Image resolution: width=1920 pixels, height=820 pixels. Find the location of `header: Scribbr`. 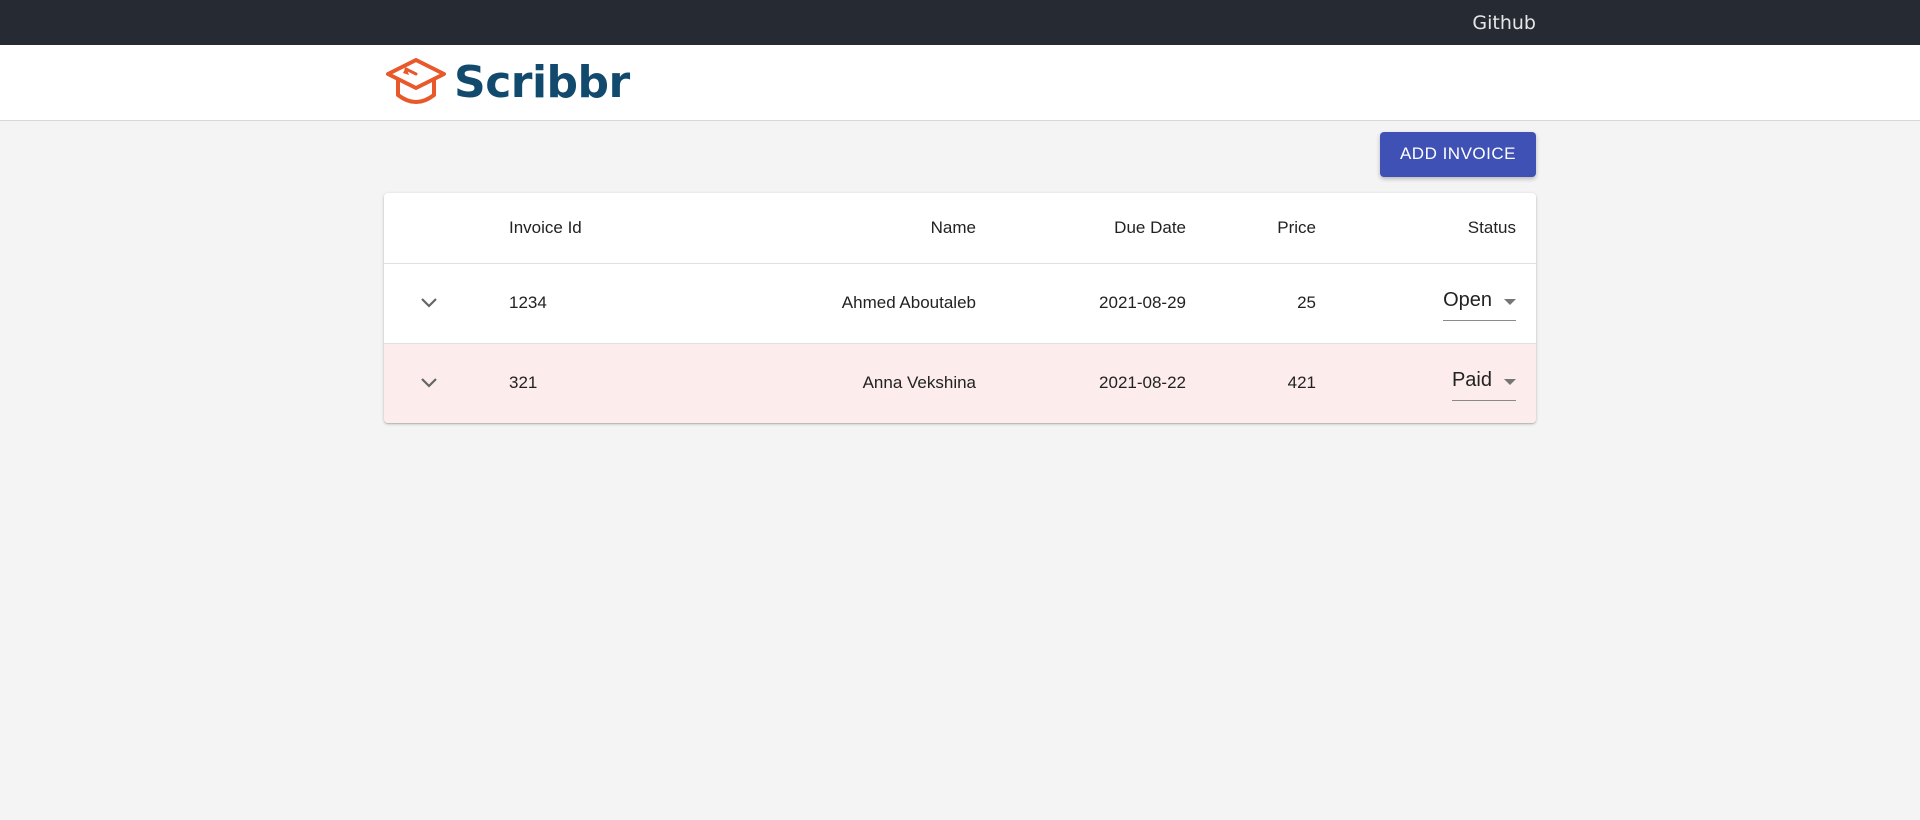

header: Scribbr is located at coordinates (960, 83).